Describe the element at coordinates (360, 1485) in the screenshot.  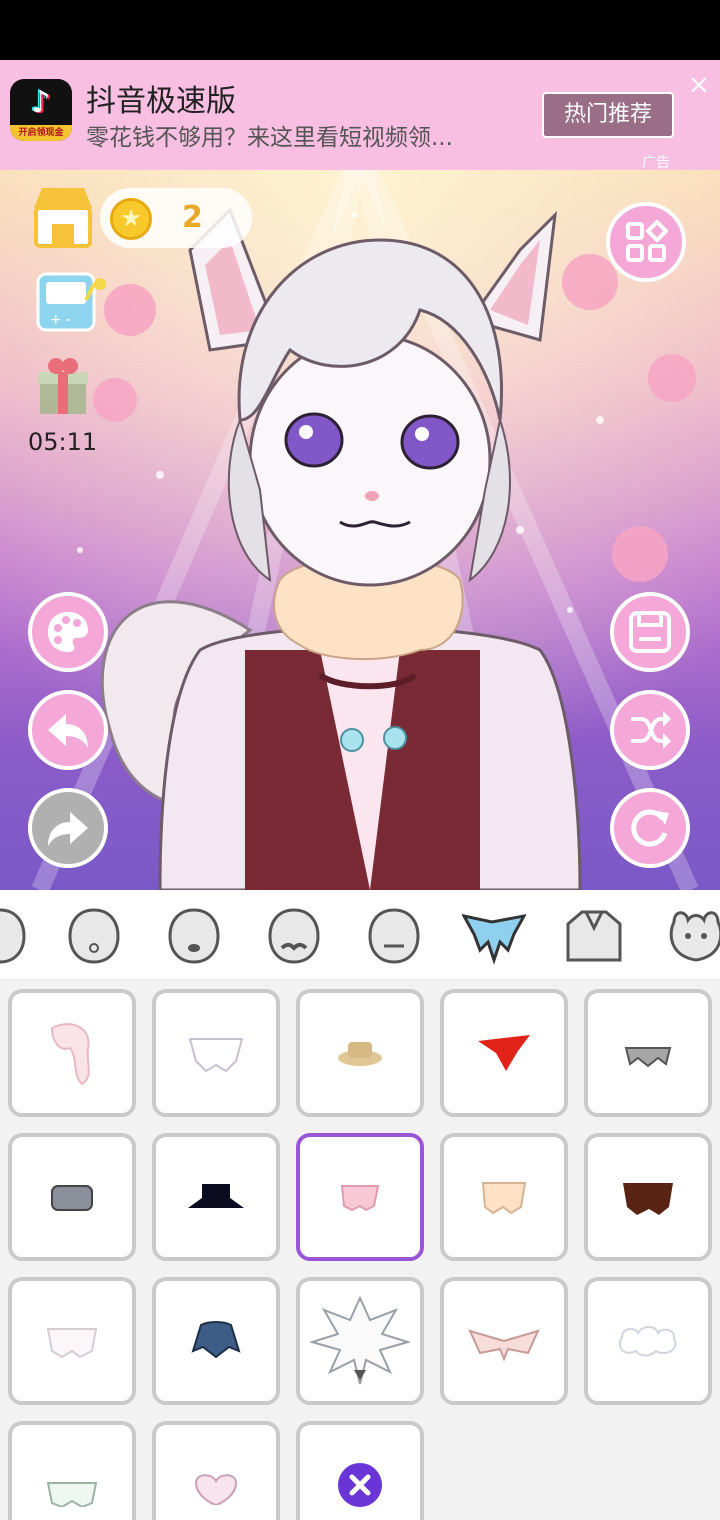
I see `close-circle-icon` at that location.